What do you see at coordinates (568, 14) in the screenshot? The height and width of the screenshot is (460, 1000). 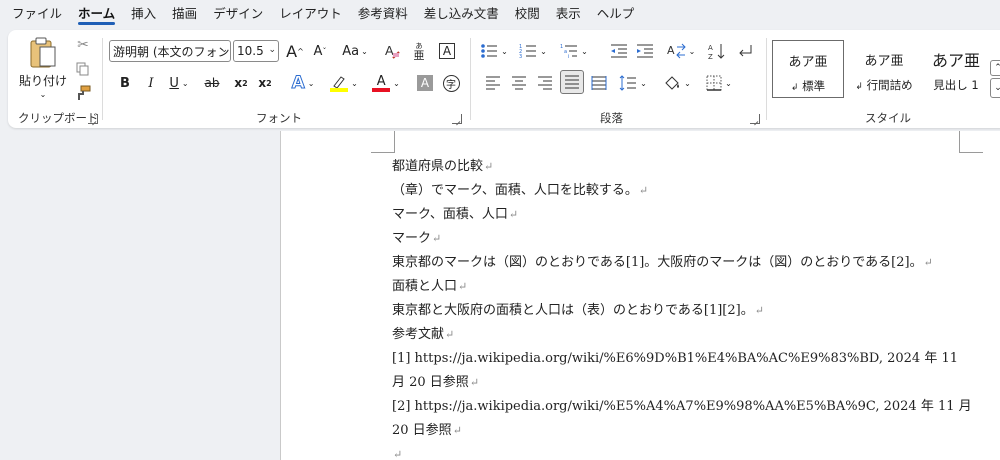 I see `menu-tab: 表示` at bounding box center [568, 14].